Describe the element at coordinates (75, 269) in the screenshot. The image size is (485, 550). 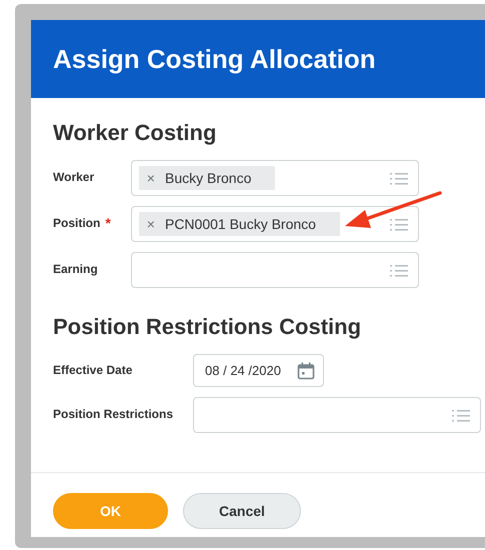
I see `field-label: Earning` at that location.